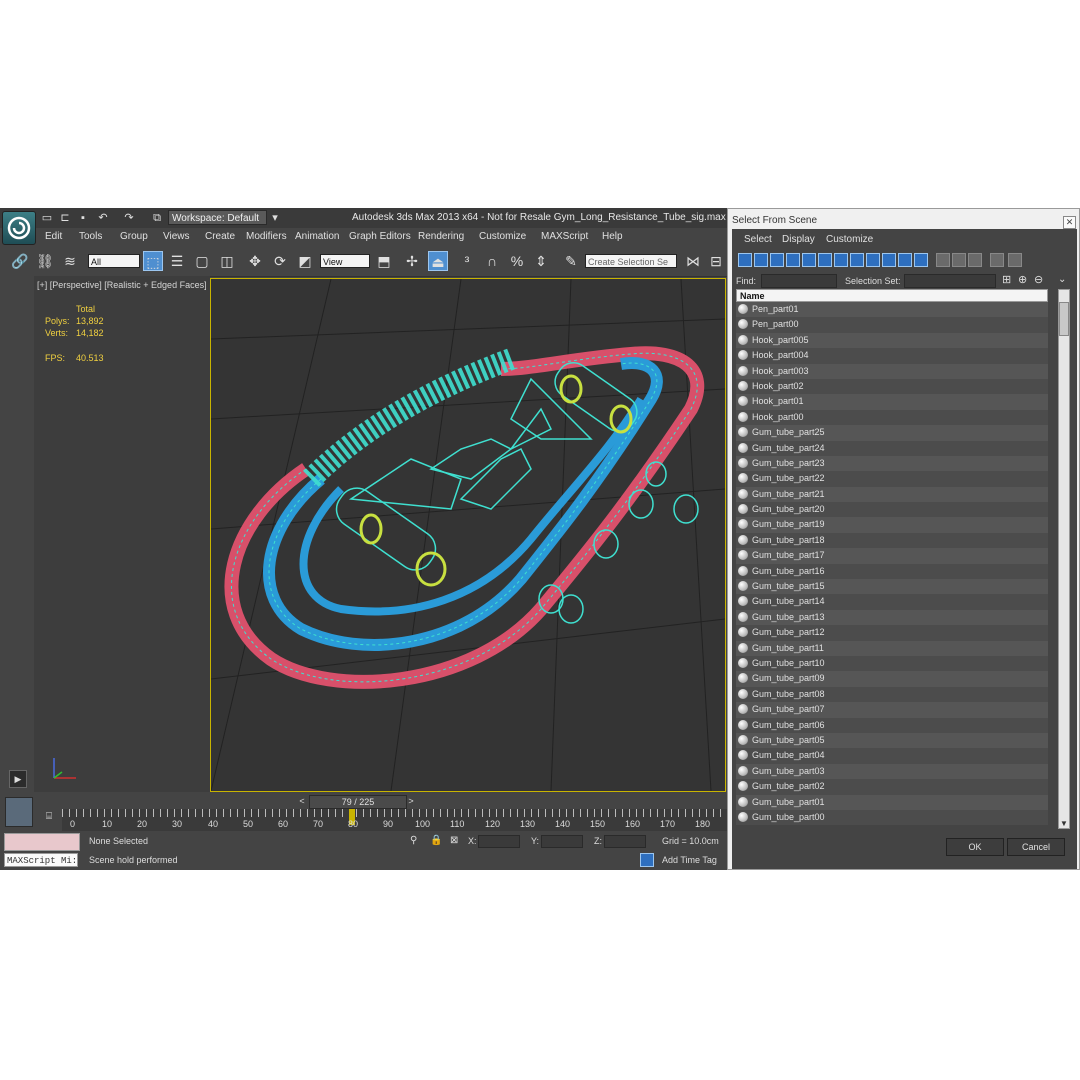 The image size is (1080, 1080). I want to click on list-item: Gum_tube_part23, so click(892, 463).